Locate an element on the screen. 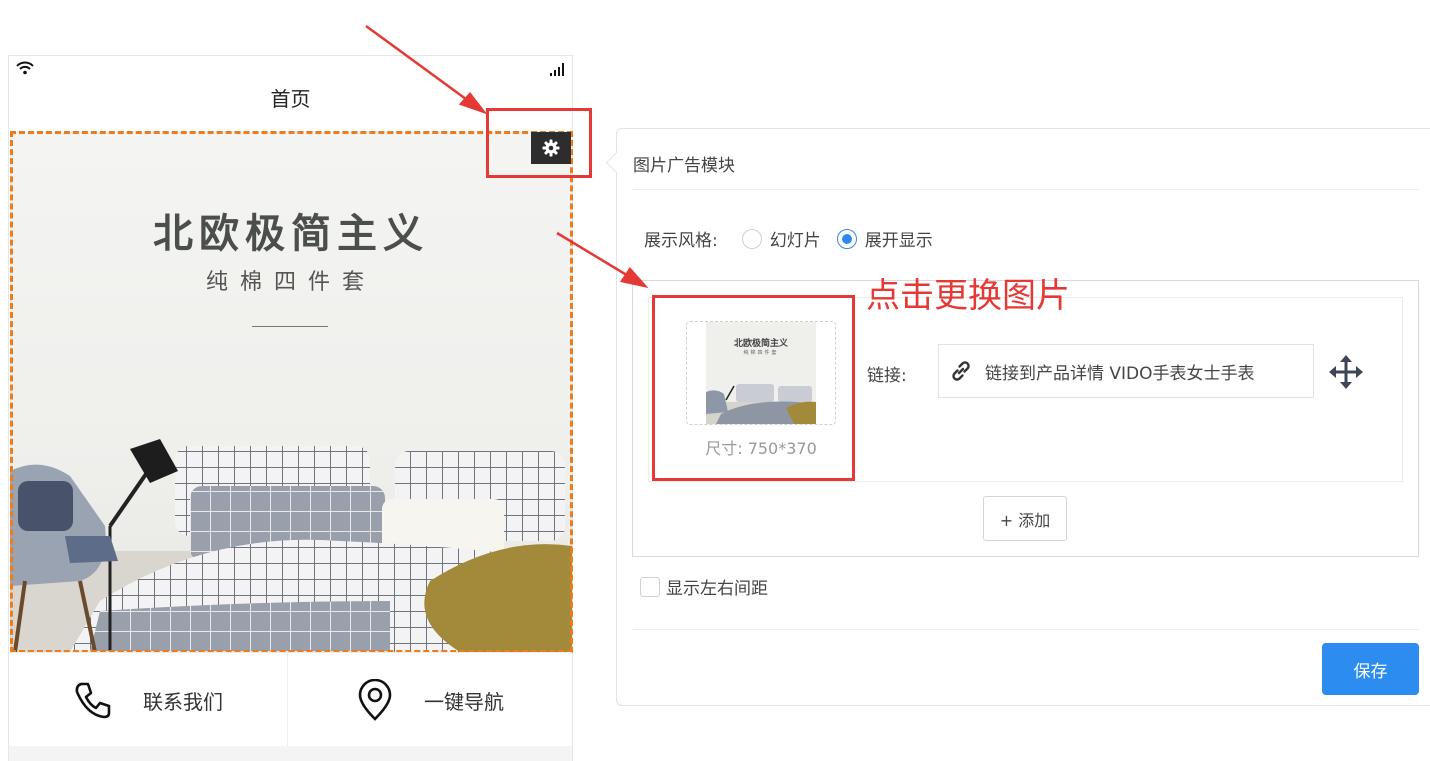  nav-item-navigate: 一键导航 is located at coordinates (430, 700).